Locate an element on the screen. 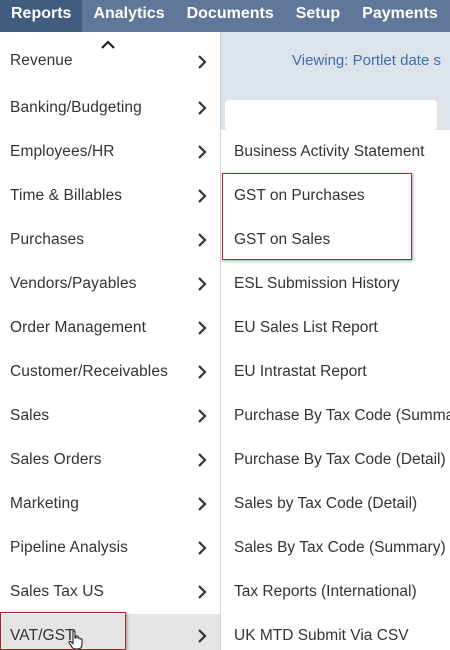  submenu-item-eu-intrastat-report: EU Intrastat Report is located at coordinates (335, 372).